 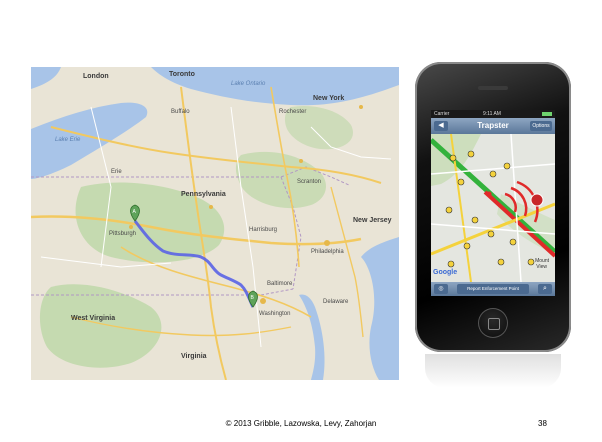 I want to click on map-label-london: London, so click(x=96, y=76).